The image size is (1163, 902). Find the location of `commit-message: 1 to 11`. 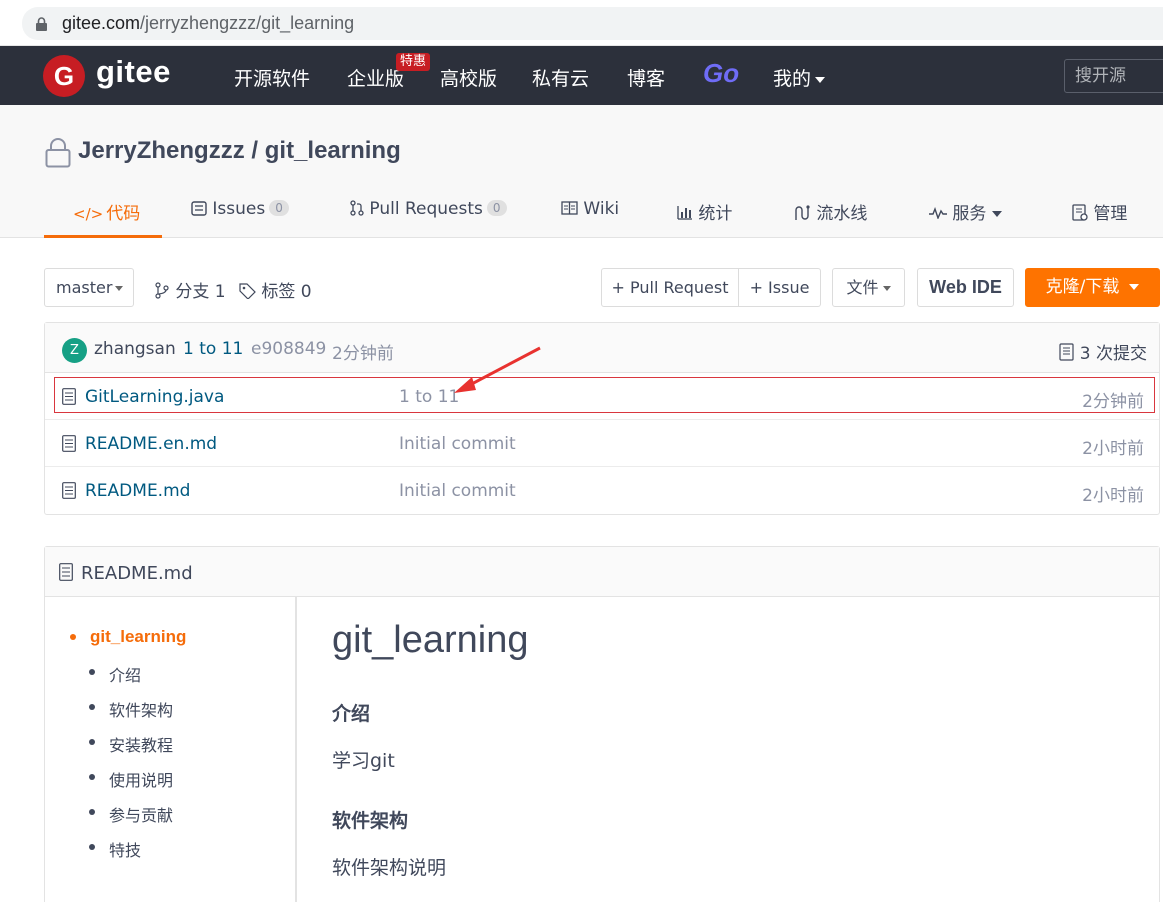

commit-message: 1 to 11 is located at coordinates (213, 349).